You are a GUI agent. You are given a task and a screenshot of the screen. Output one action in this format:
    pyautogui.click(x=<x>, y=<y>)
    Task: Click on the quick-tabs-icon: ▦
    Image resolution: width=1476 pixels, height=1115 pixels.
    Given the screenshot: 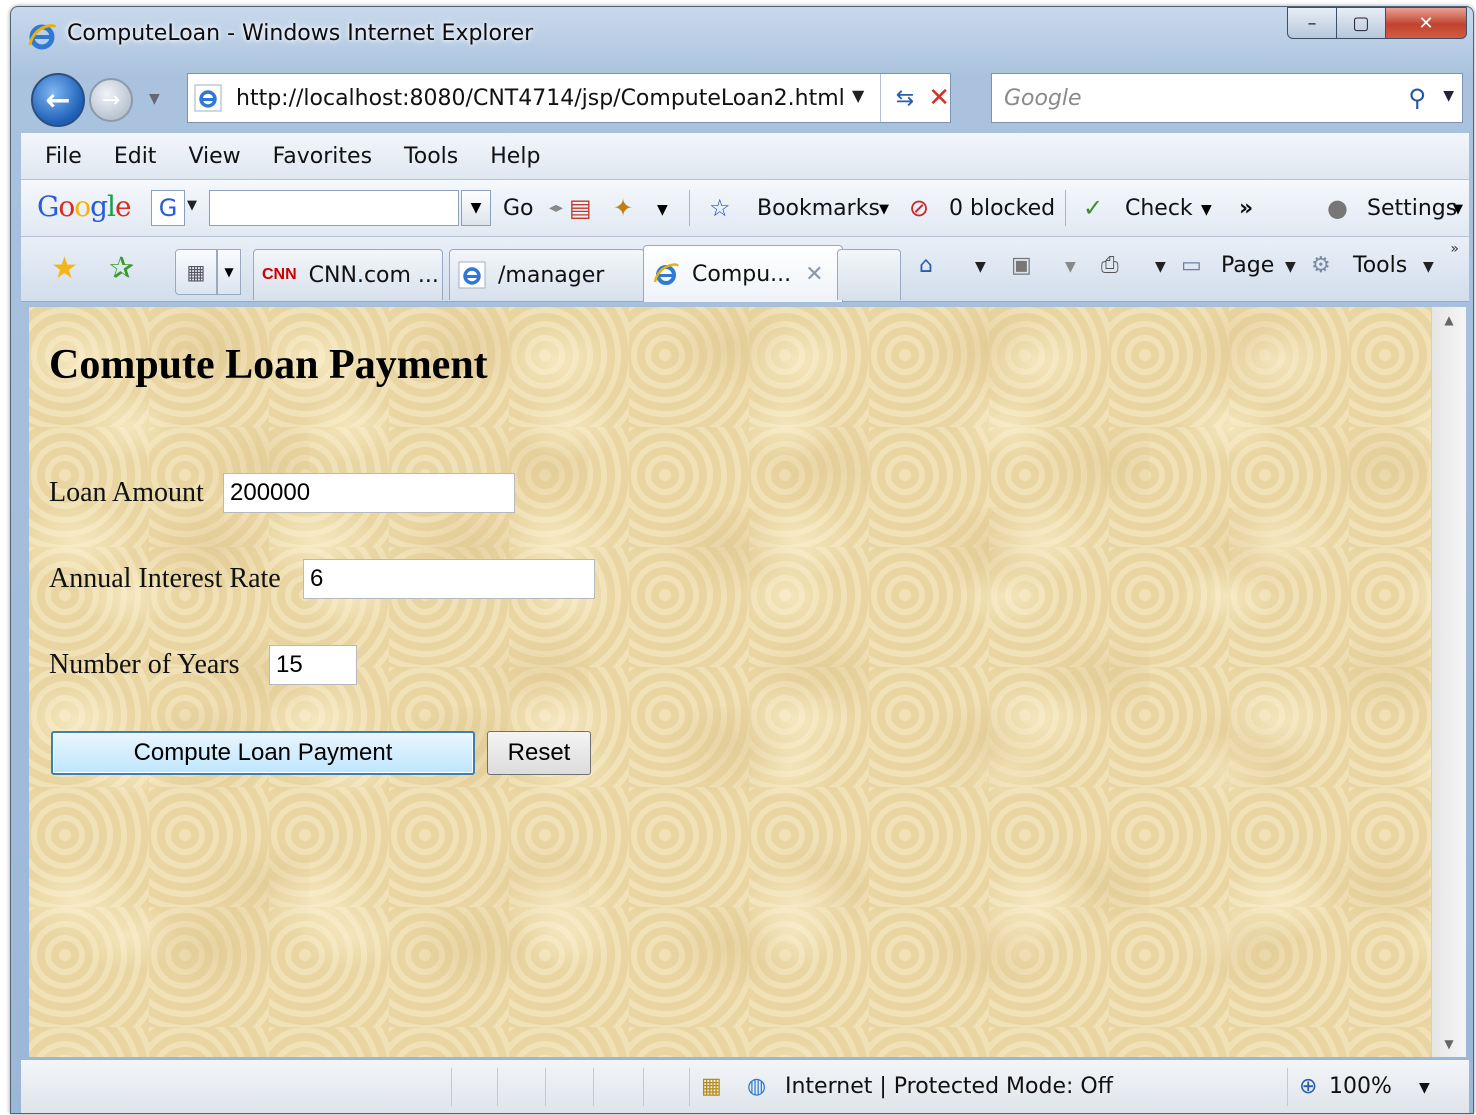 What is the action you would take?
    pyautogui.click(x=196, y=272)
    